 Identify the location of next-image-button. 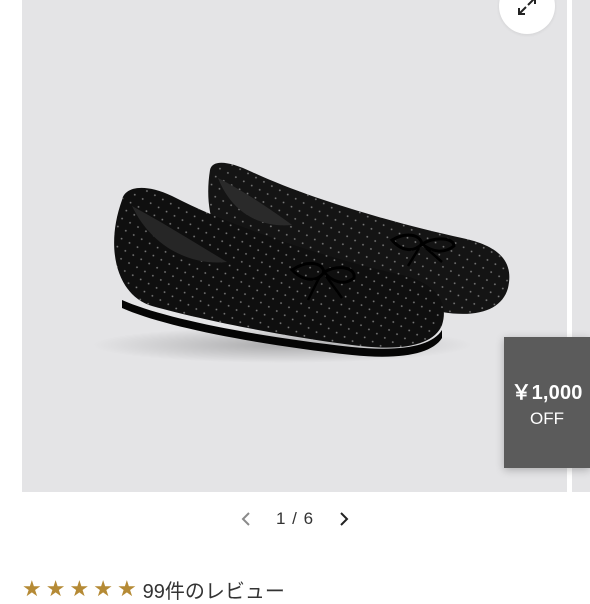
(344, 519).